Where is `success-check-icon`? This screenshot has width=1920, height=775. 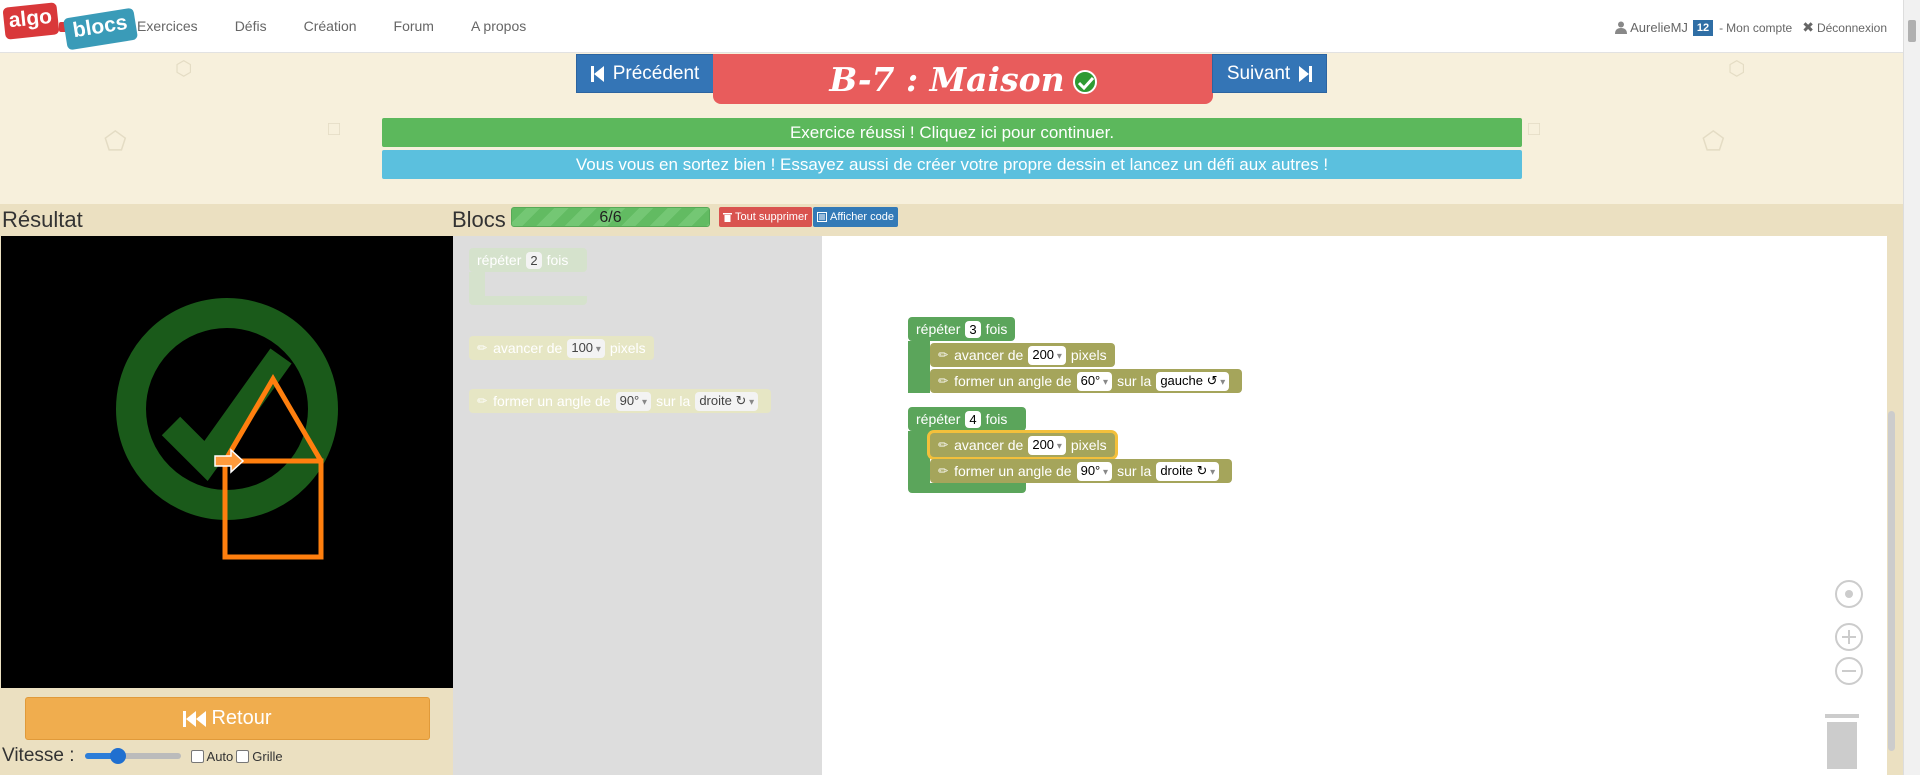 success-check-icon is located at coordinates (1084, 82).